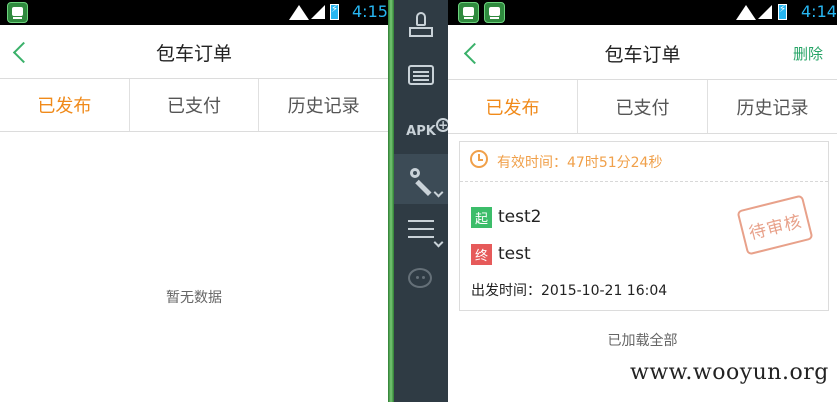 This screenshot has height=402, width=837. I want to click on status-bar: 4:15, so click(194, 12).